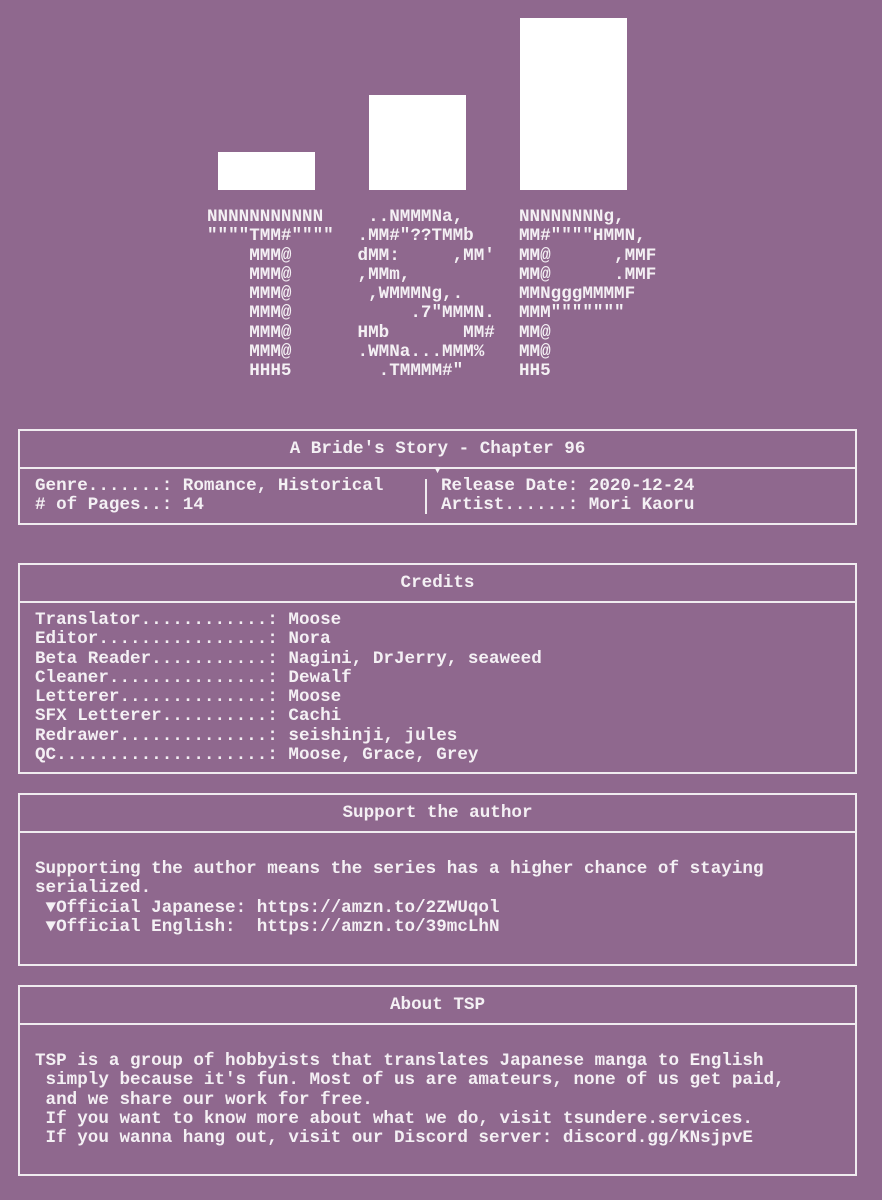 The height and width of the screenshot is (1200, 882). What do you see at coordinates (188, 697) in the screenshot?
I see `credit-line: Letterer..............: Moose` at bounding box center [188, 697].